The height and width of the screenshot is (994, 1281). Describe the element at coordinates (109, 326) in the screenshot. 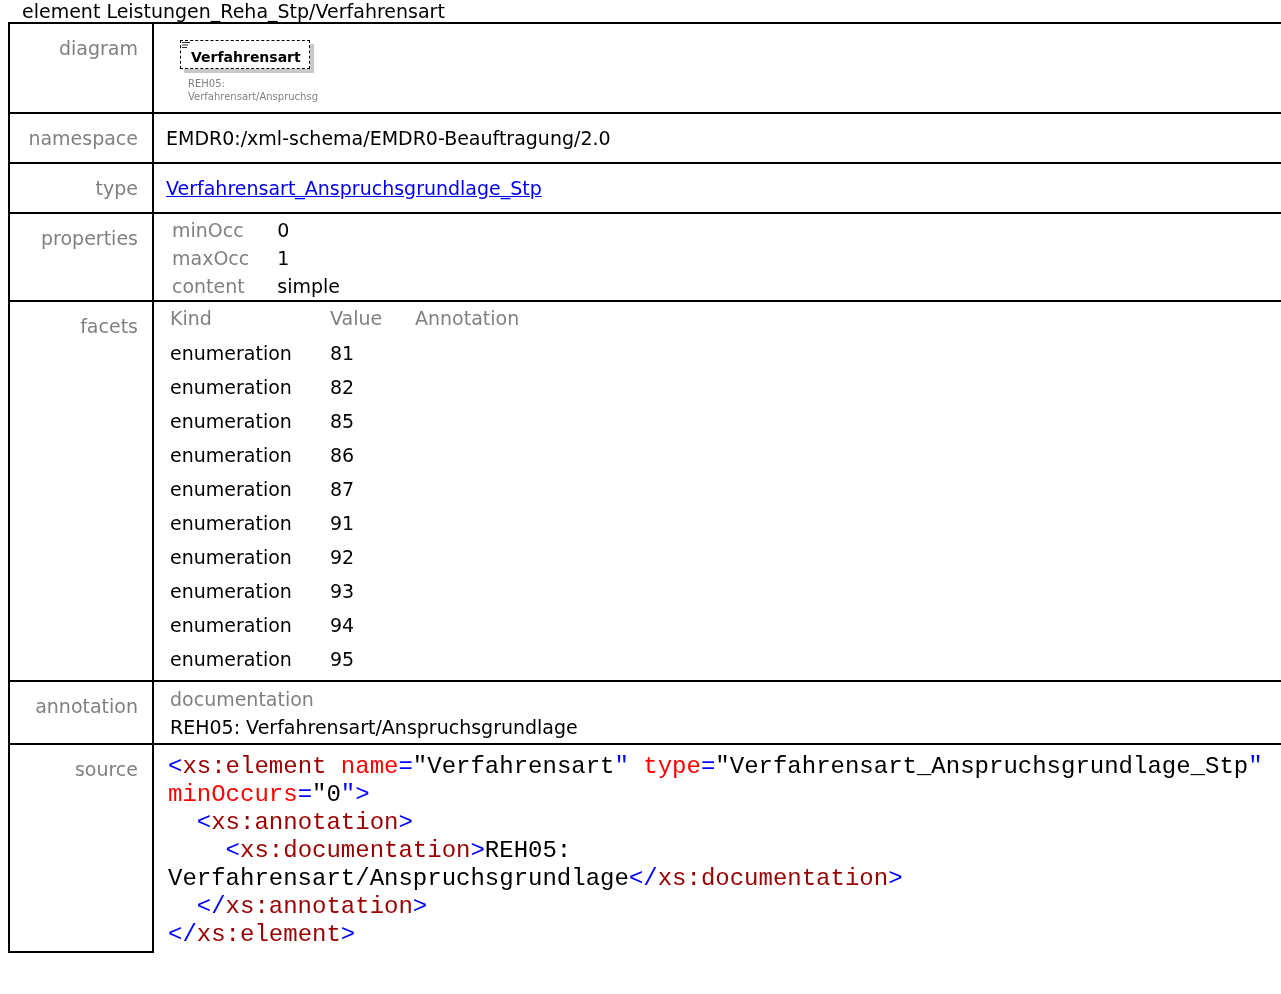

I see `row-label: facets` at that location.